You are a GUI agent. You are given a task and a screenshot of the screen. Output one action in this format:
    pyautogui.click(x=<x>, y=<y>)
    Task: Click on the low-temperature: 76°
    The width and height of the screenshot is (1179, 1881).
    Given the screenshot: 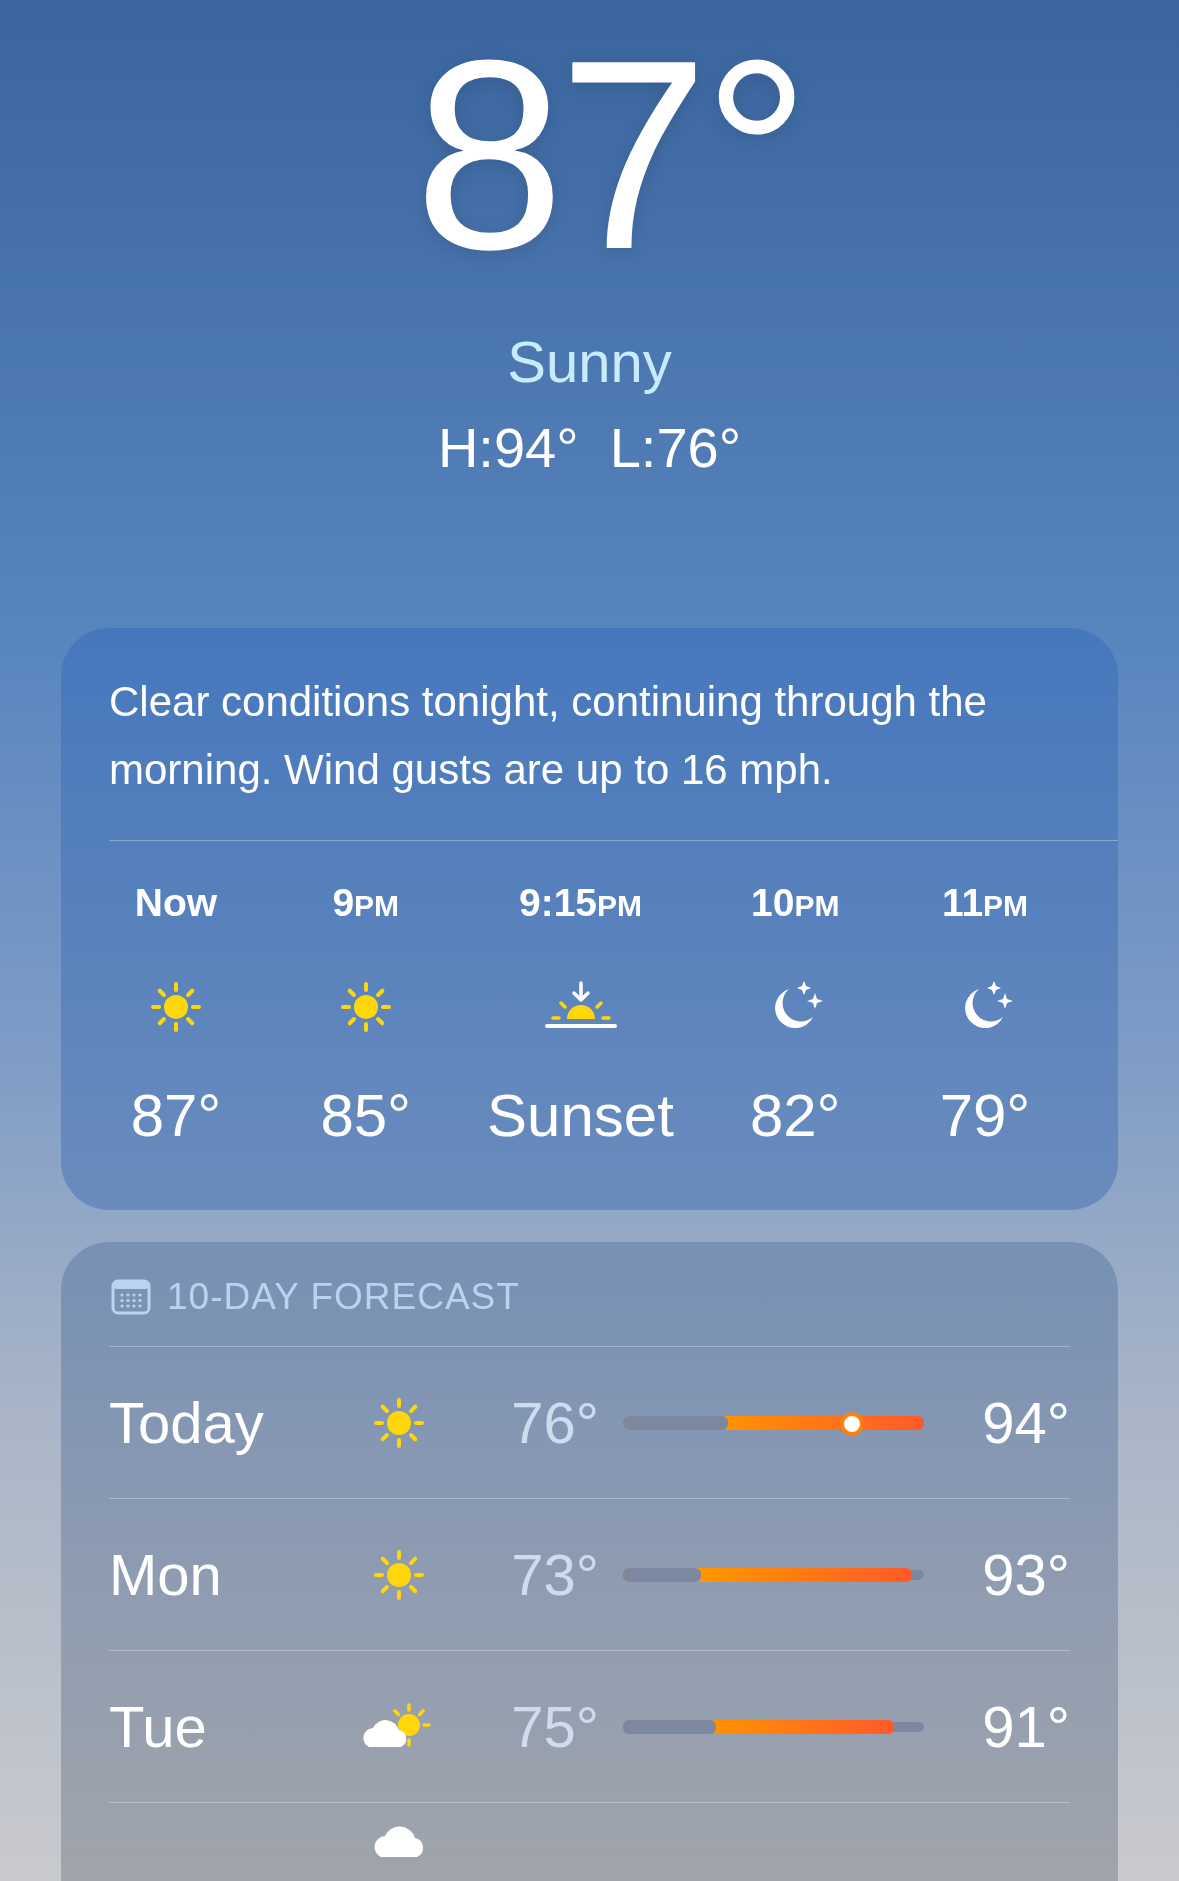 What is the action you would take?
    pyautogui.click(x=555, y=1422)
    